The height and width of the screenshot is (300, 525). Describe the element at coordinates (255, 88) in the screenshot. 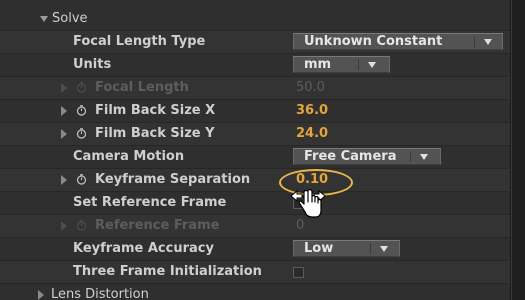

I see `property-row-focal-length: Focal Length 50.0` at that location.